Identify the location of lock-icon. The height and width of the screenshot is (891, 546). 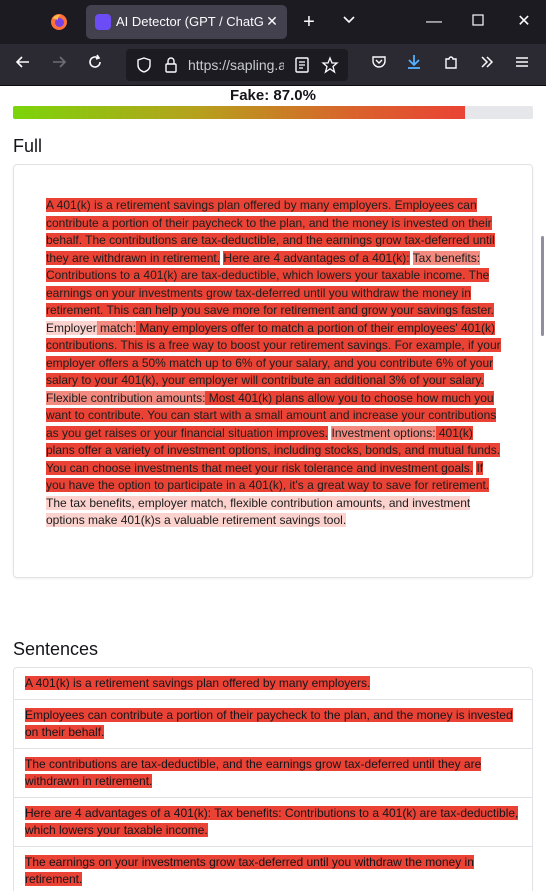
(171, 65).